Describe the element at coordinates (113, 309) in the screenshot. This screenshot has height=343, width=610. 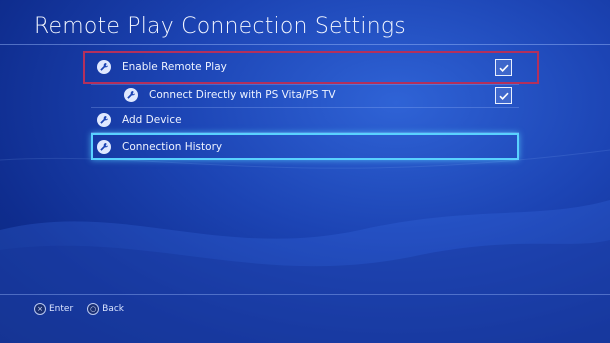
I see `back-hint-label: Back` at that location.